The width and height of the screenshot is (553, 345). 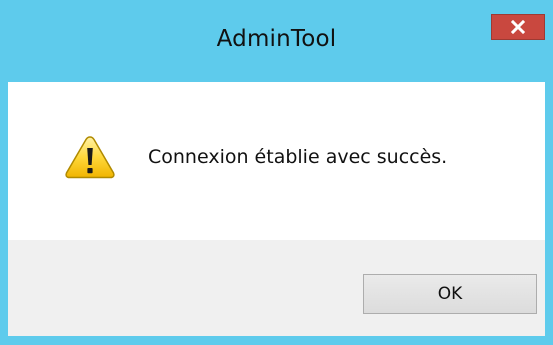 I want to click on close-button, so click(x=518, y=27).